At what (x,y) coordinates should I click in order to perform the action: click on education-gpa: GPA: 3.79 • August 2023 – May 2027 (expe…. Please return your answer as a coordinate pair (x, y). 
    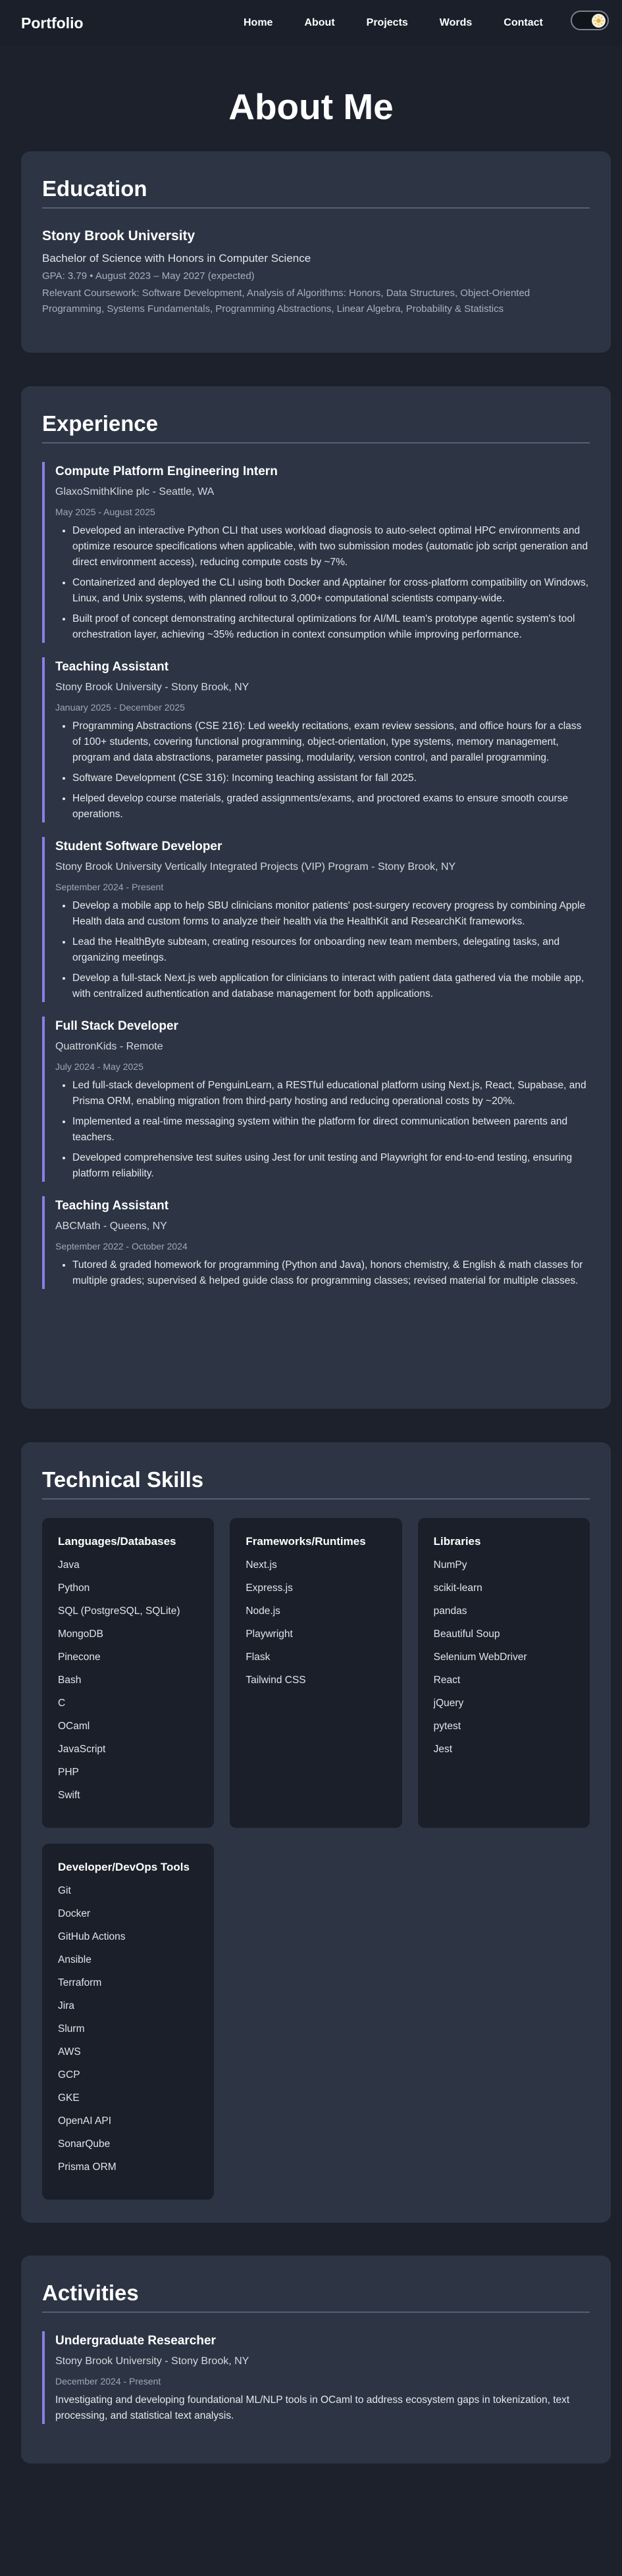
    Looking at the image, I should click on (148, 276).